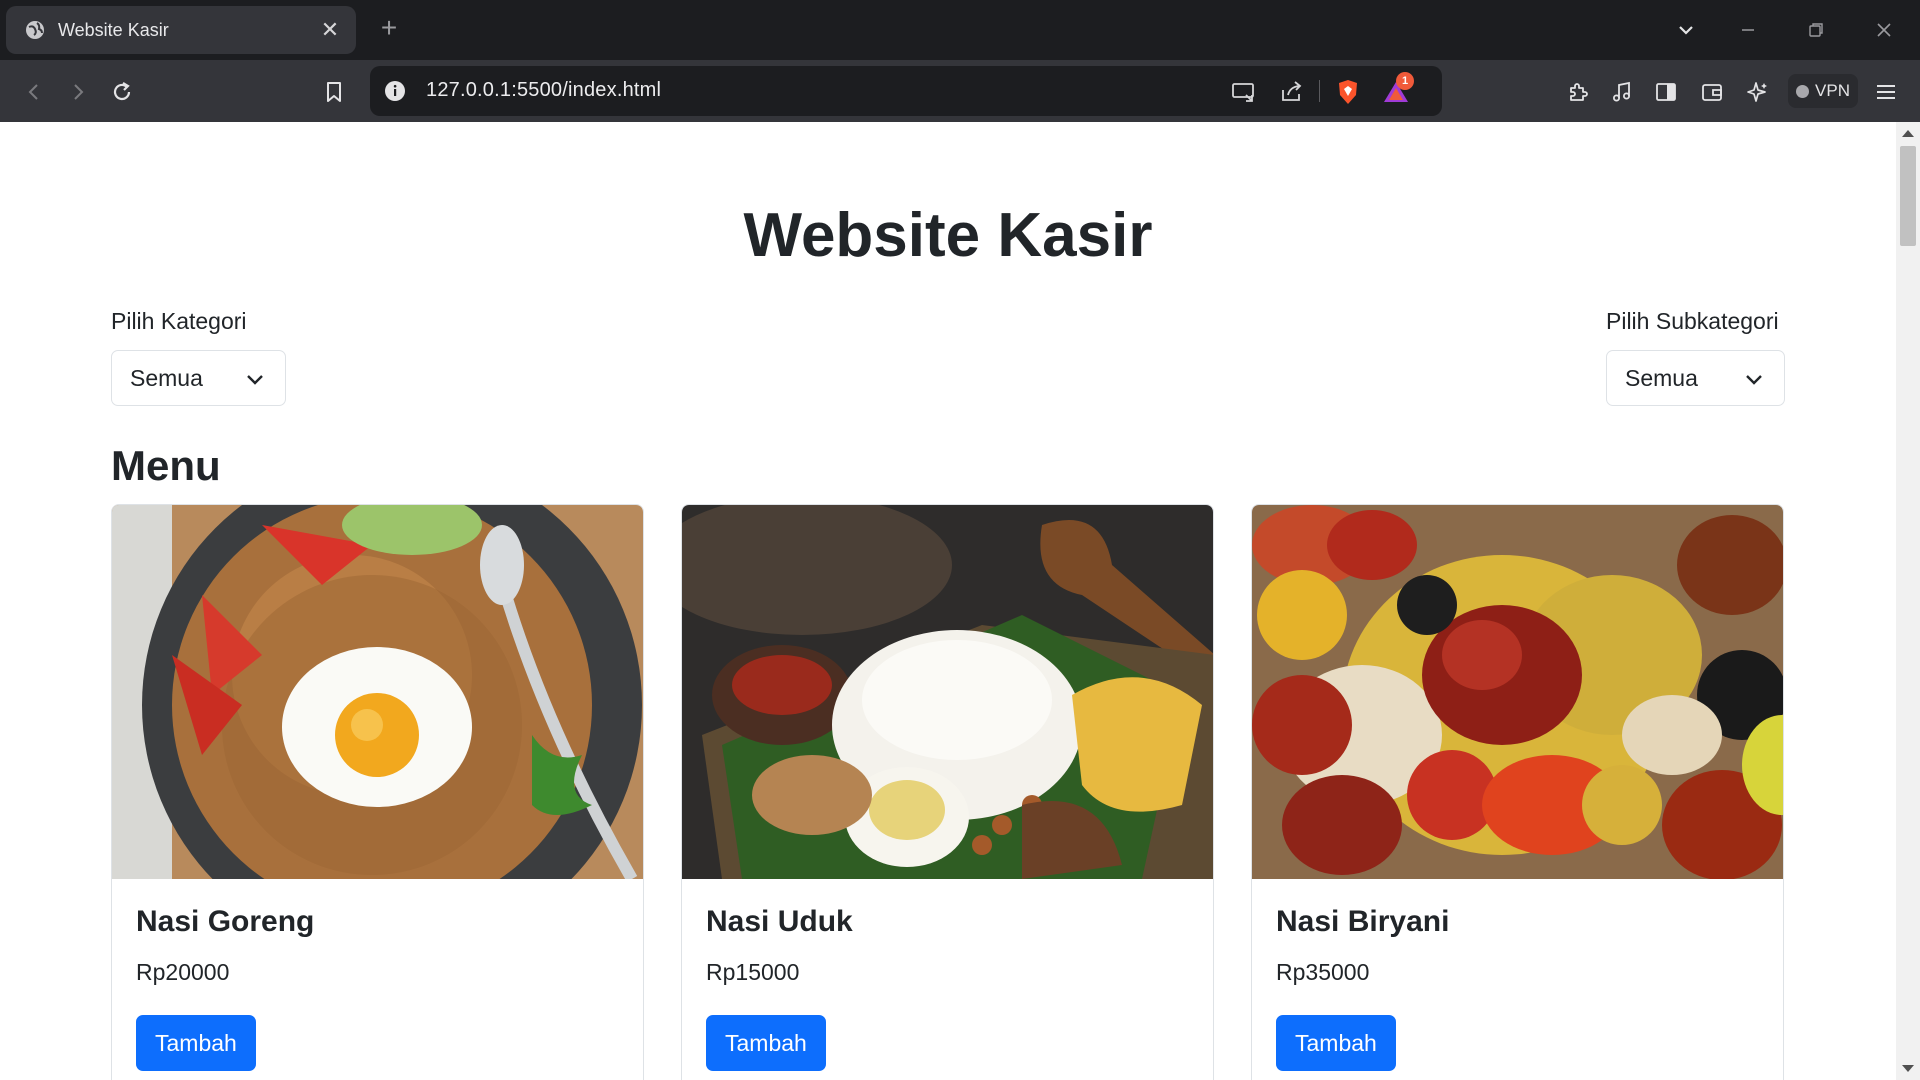 The image size is (1920, 1080). What do you see at coordinates (183, 972) in the screenshot?
I see `item-price: Rp20000` at bounding box center [183, 972].